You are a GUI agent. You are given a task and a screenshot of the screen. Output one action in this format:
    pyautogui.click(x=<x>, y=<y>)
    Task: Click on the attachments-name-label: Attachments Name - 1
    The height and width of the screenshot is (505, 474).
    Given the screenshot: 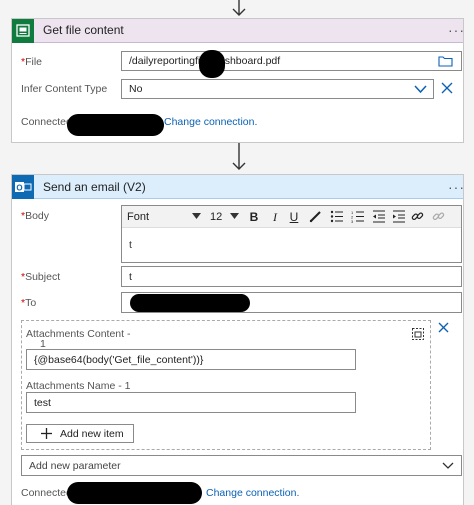 What is the action you would take?
    pyautogui.click(x=78, y=386)
    